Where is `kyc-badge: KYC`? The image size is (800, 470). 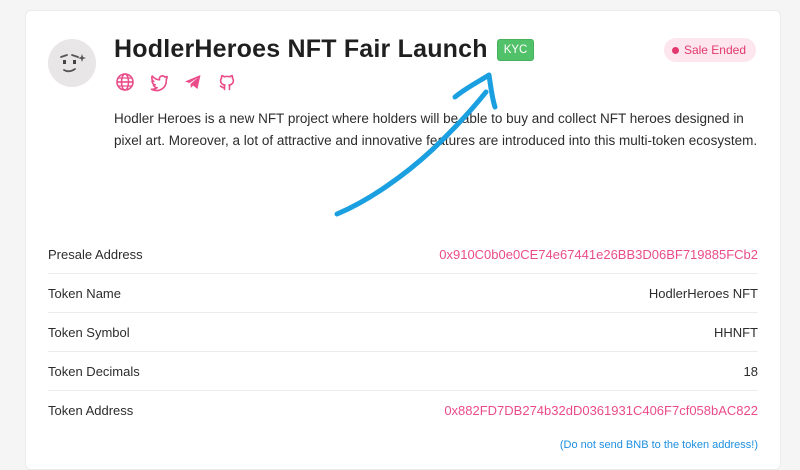
kyc-badge: KYC is located at coordinates (515, 49).